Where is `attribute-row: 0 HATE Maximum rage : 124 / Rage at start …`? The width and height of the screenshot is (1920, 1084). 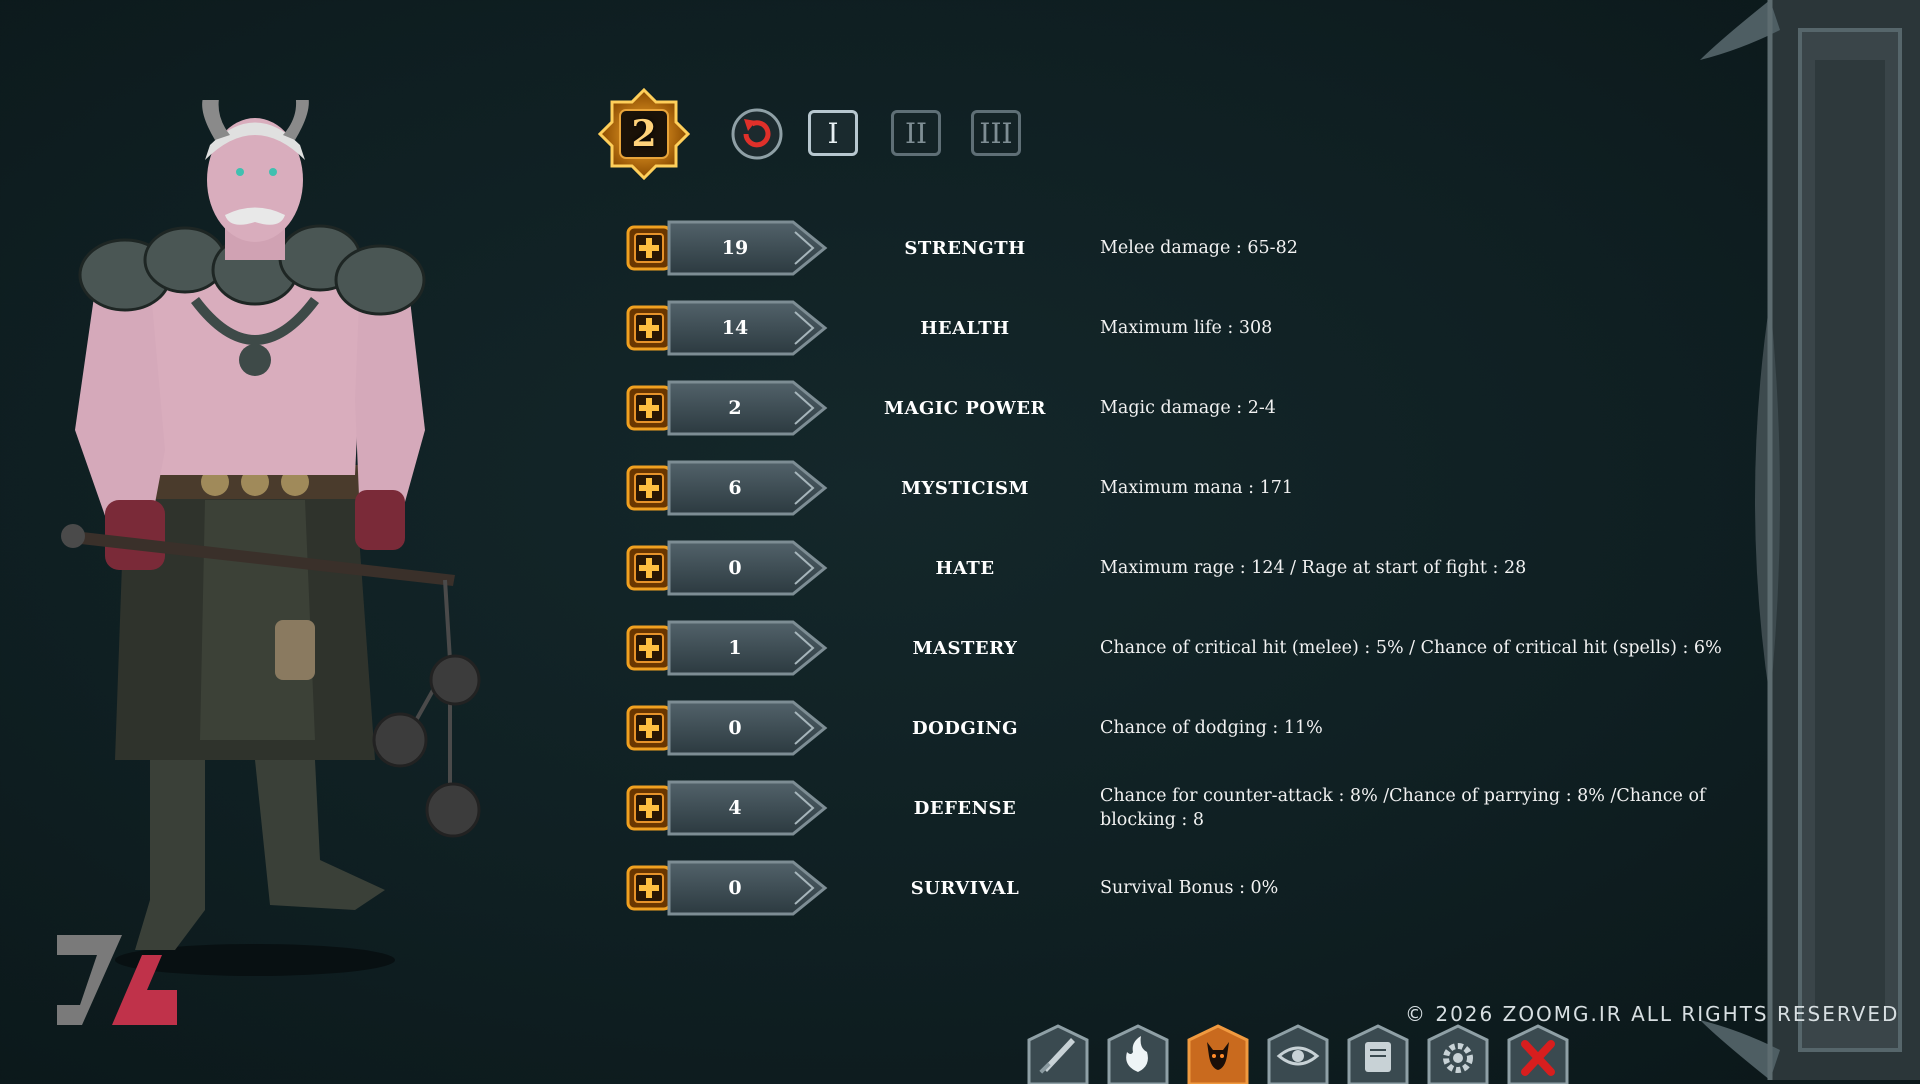
attribute-row: 0 HATE Maximum rage : 124 / Rage at start … is located at coordinates (1175, 568).